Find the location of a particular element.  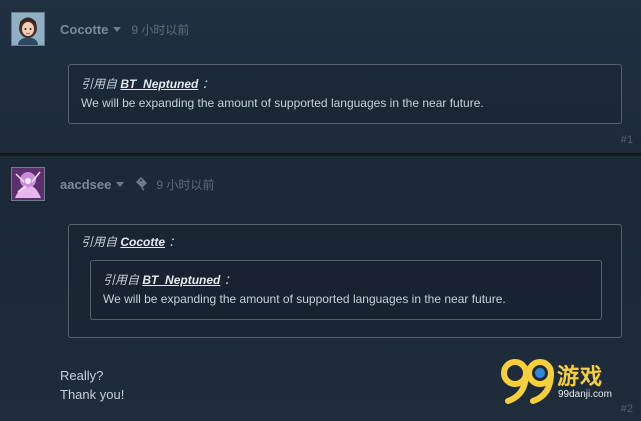

reply-line: Thank you! is located at coordinates (92, 394).